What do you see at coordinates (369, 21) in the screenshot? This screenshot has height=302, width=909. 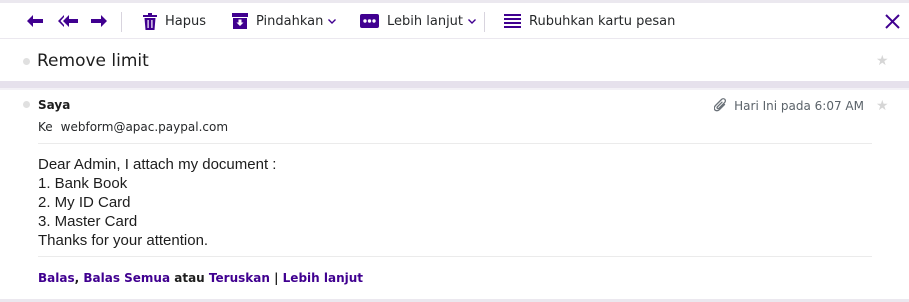 I see `more-icon` at bounding box center [369, 21].